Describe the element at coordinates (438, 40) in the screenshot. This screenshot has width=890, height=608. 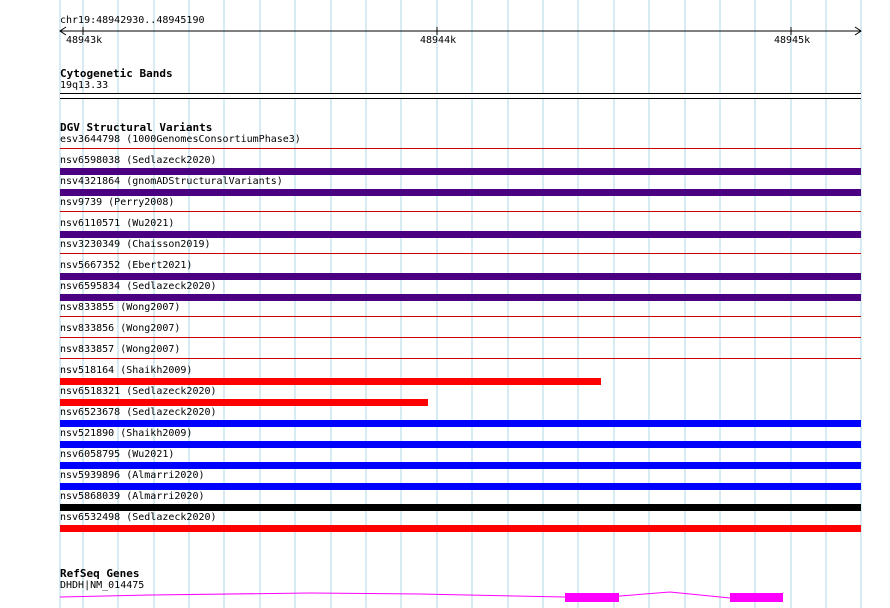
I see `ruler-tick-label: 48944k` at that location.